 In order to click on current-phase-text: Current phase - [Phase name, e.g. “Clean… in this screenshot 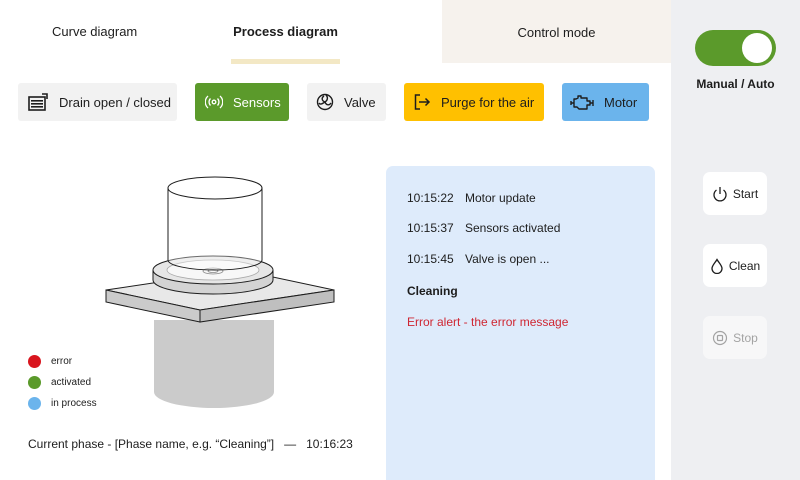, I will do `click(190, 444)`.